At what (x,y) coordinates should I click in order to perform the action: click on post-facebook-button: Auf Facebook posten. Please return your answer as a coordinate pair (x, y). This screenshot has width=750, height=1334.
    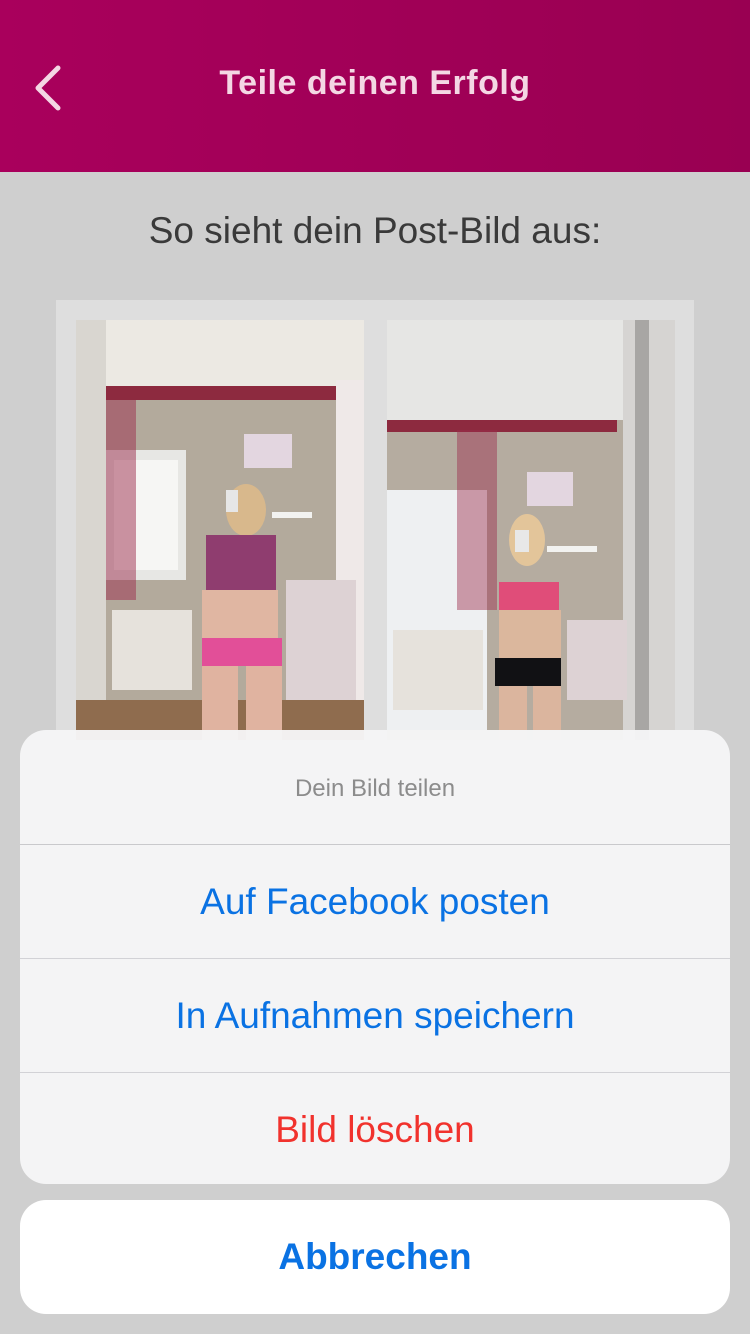
    Looking at the image, I should click on (375, 902).